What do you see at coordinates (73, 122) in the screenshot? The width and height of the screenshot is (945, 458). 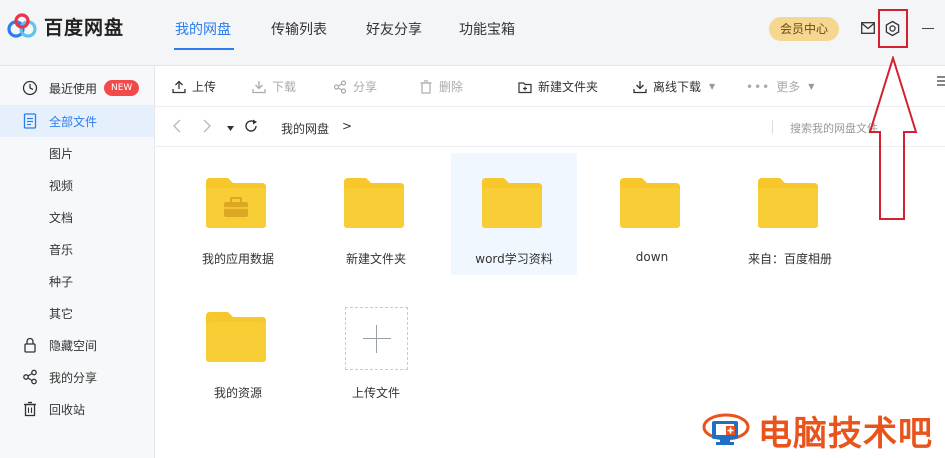 I see `sidebar-item-label: 全部文件` at bounding box center [73, 122].